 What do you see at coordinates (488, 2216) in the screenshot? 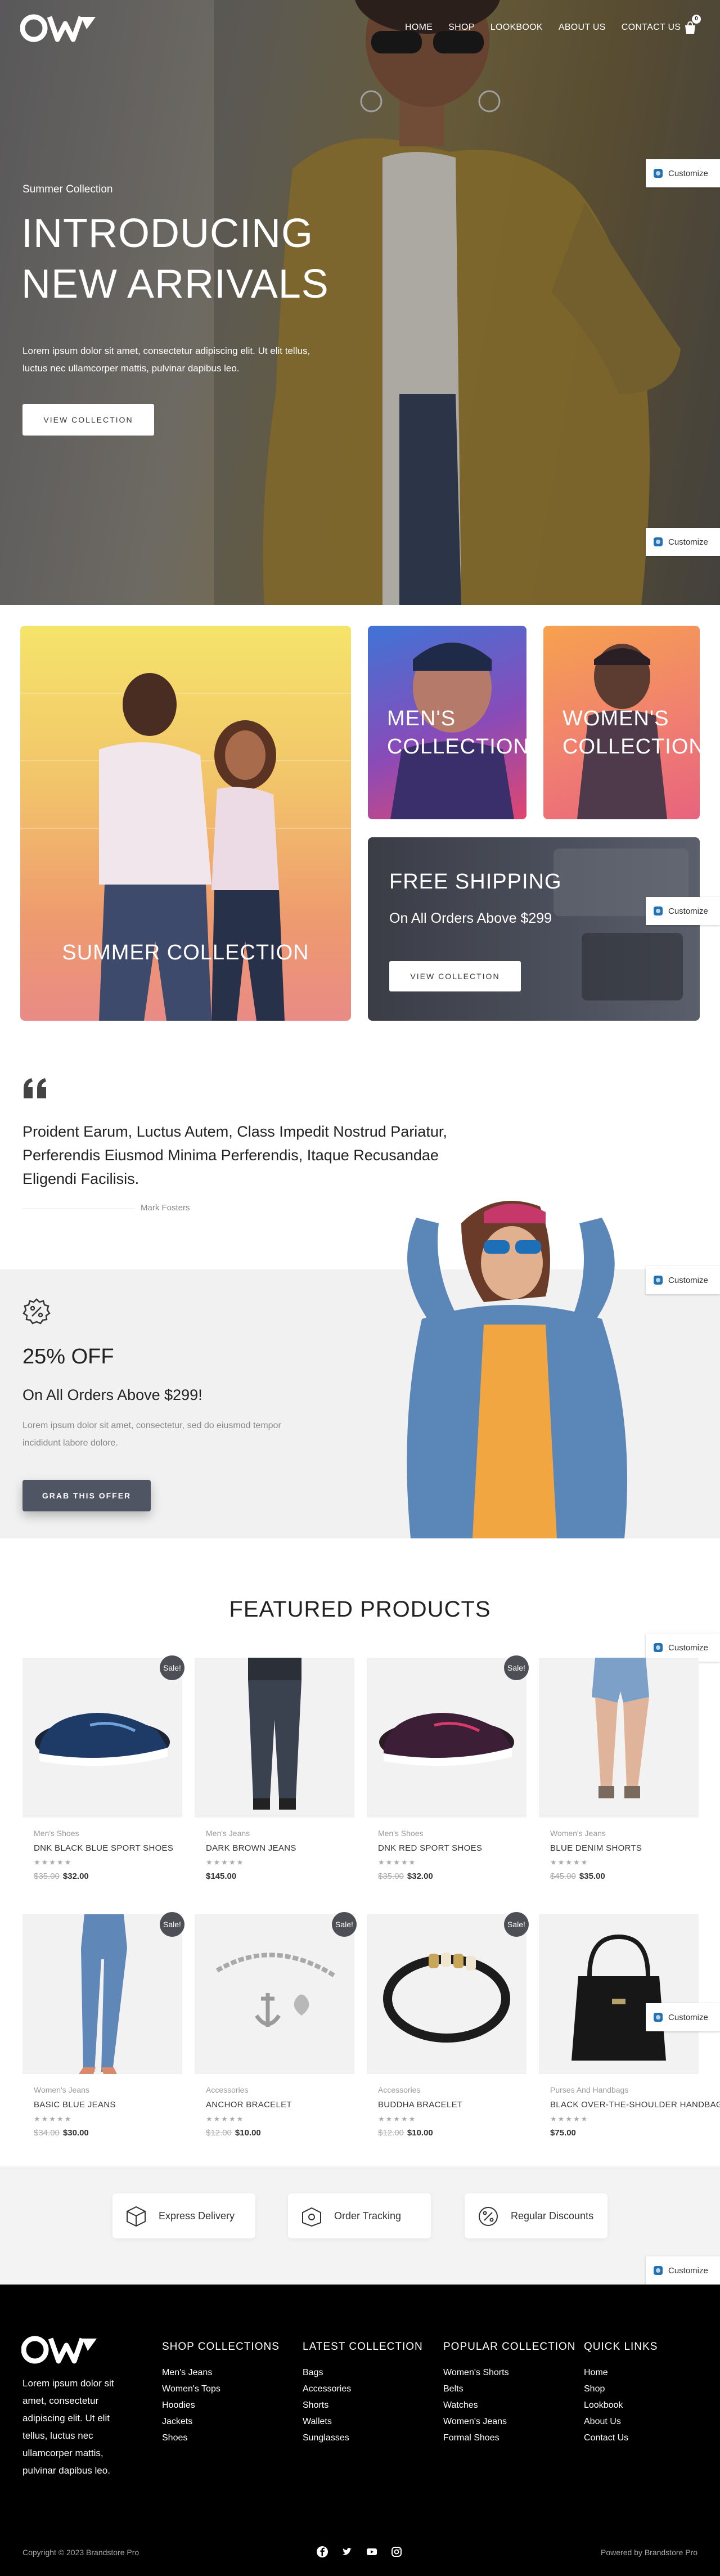
I see `percent-badge-icon` at bounding box center [488, 2216].